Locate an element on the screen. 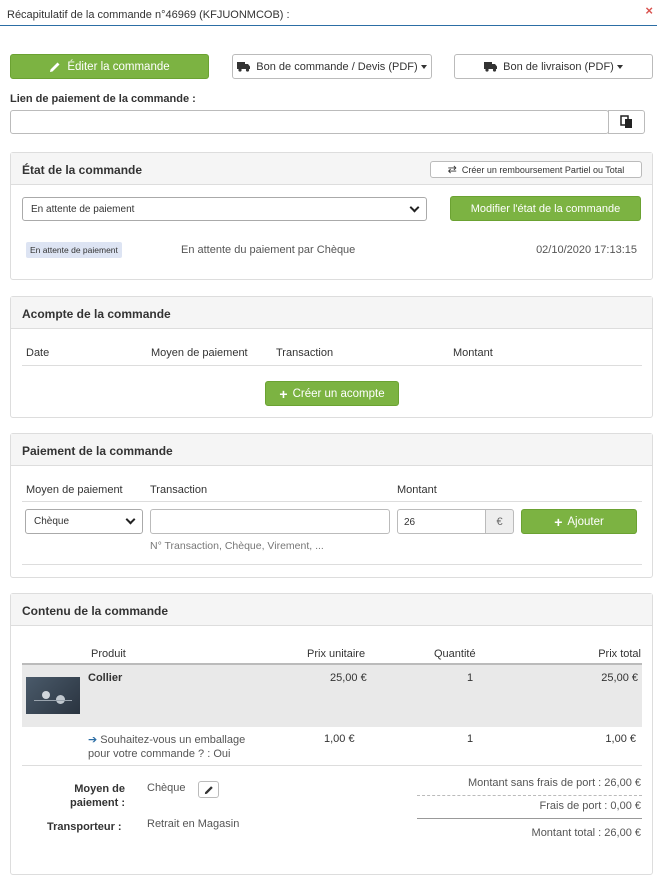  subtotal: Montant sans frais de port : 26,00 € is located at coordinates (554, 783).